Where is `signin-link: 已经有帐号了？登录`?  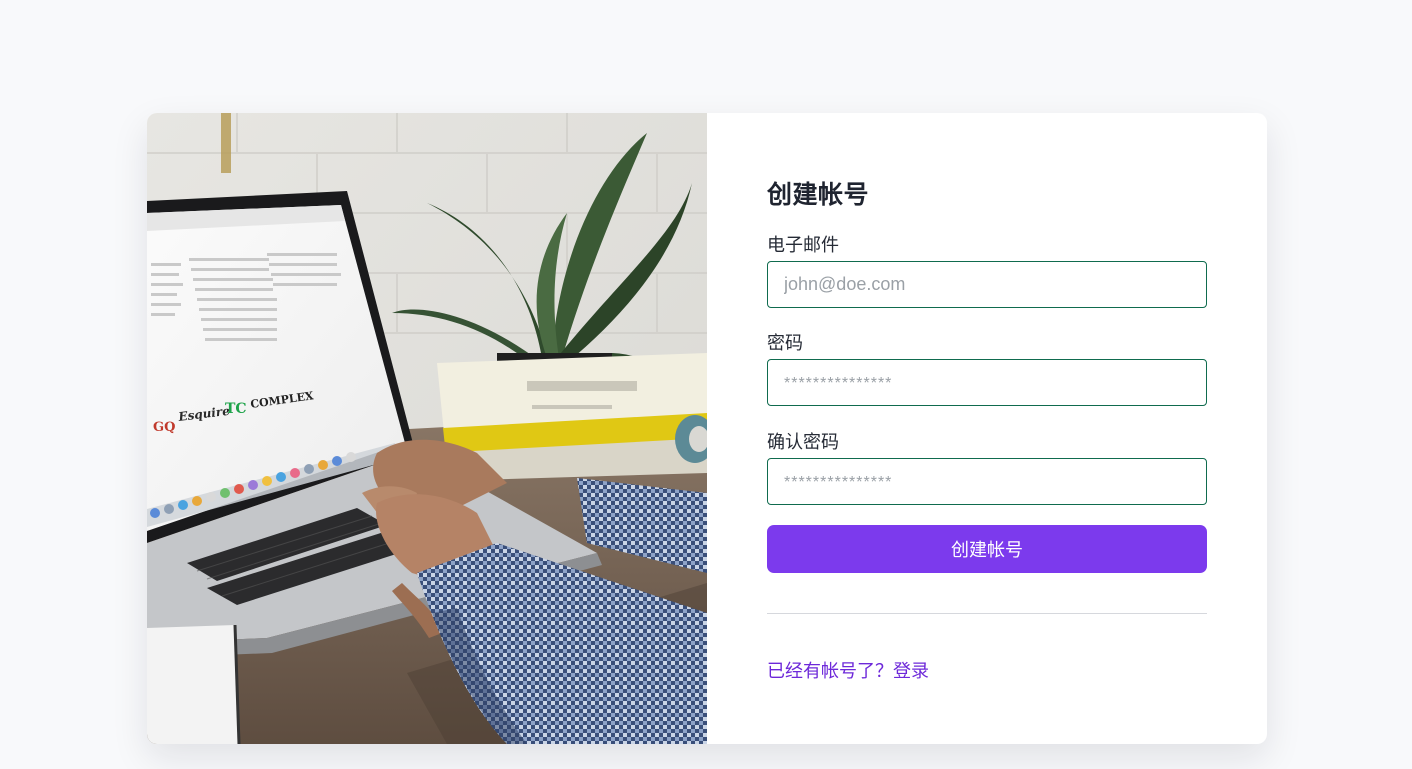 signin-link: 已经有帐号了？登录 is located at coordinates (848, 670).